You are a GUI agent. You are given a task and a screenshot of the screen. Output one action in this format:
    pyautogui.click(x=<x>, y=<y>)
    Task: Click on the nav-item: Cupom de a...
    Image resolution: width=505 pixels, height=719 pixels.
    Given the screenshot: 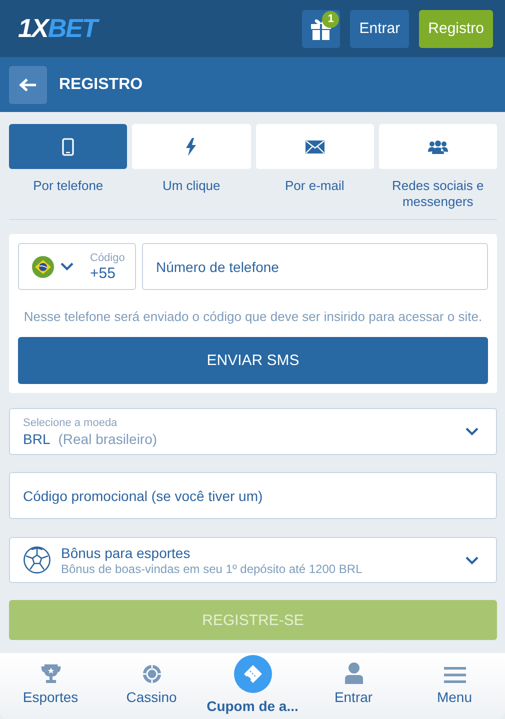 What is the action you would take?
    pyautogui.click(x=252, y=684)
    